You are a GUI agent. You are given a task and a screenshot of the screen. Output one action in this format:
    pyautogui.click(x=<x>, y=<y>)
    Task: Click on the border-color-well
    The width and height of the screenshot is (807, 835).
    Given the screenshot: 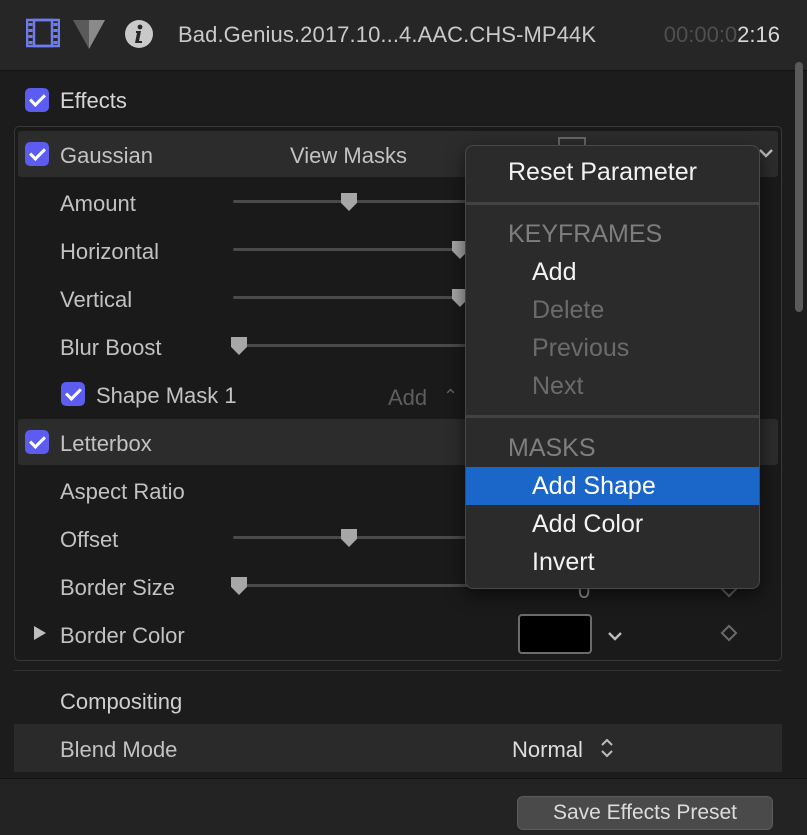 What is the action you would take?
    pyautogui.click(x=555, y=634)
    